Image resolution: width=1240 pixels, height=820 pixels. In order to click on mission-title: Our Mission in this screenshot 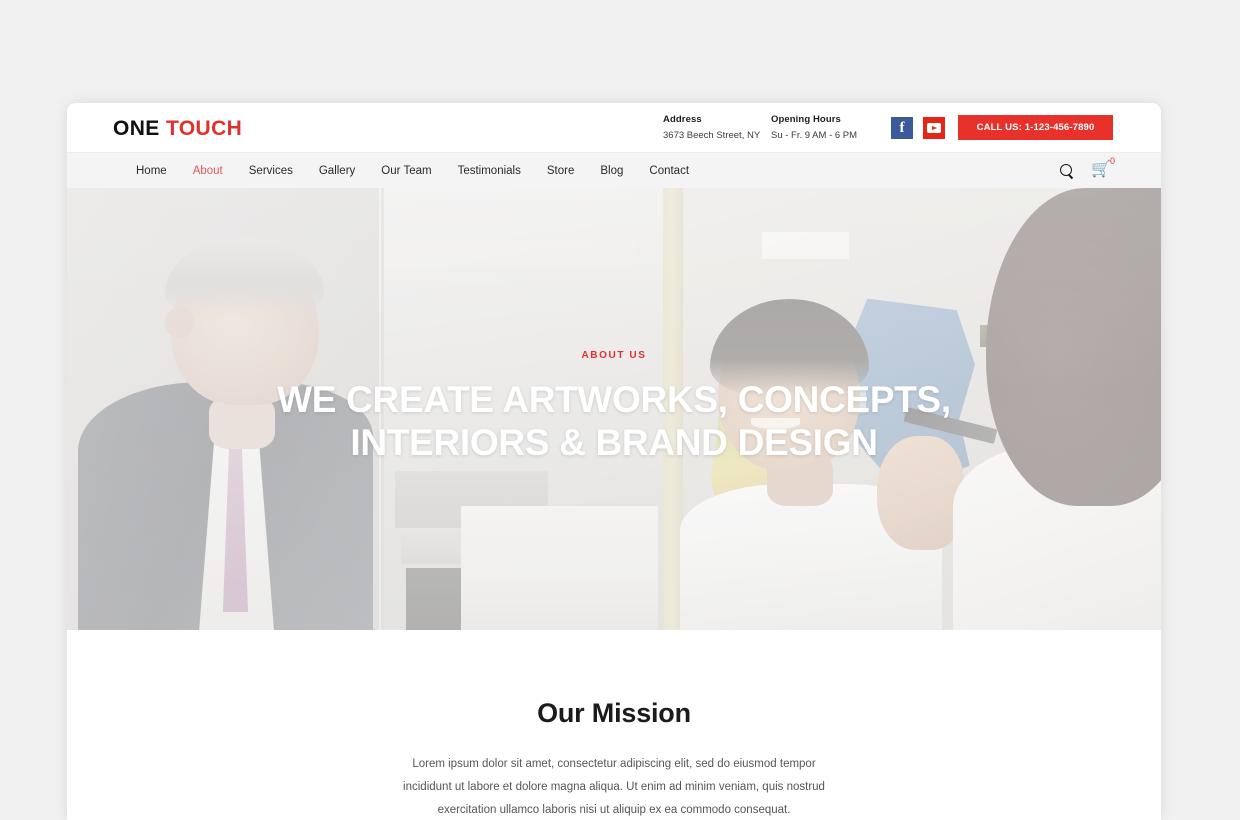, I will do `click(614, 713)`.